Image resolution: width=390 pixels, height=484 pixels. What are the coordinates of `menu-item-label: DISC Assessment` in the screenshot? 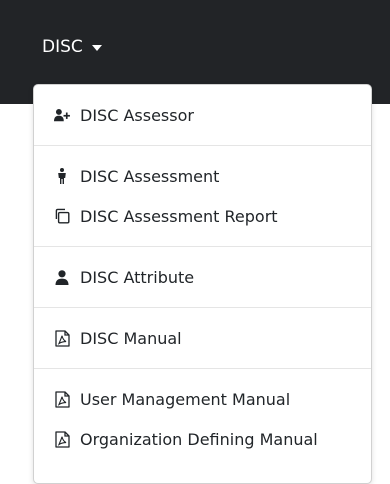 It's located at (150, 176).